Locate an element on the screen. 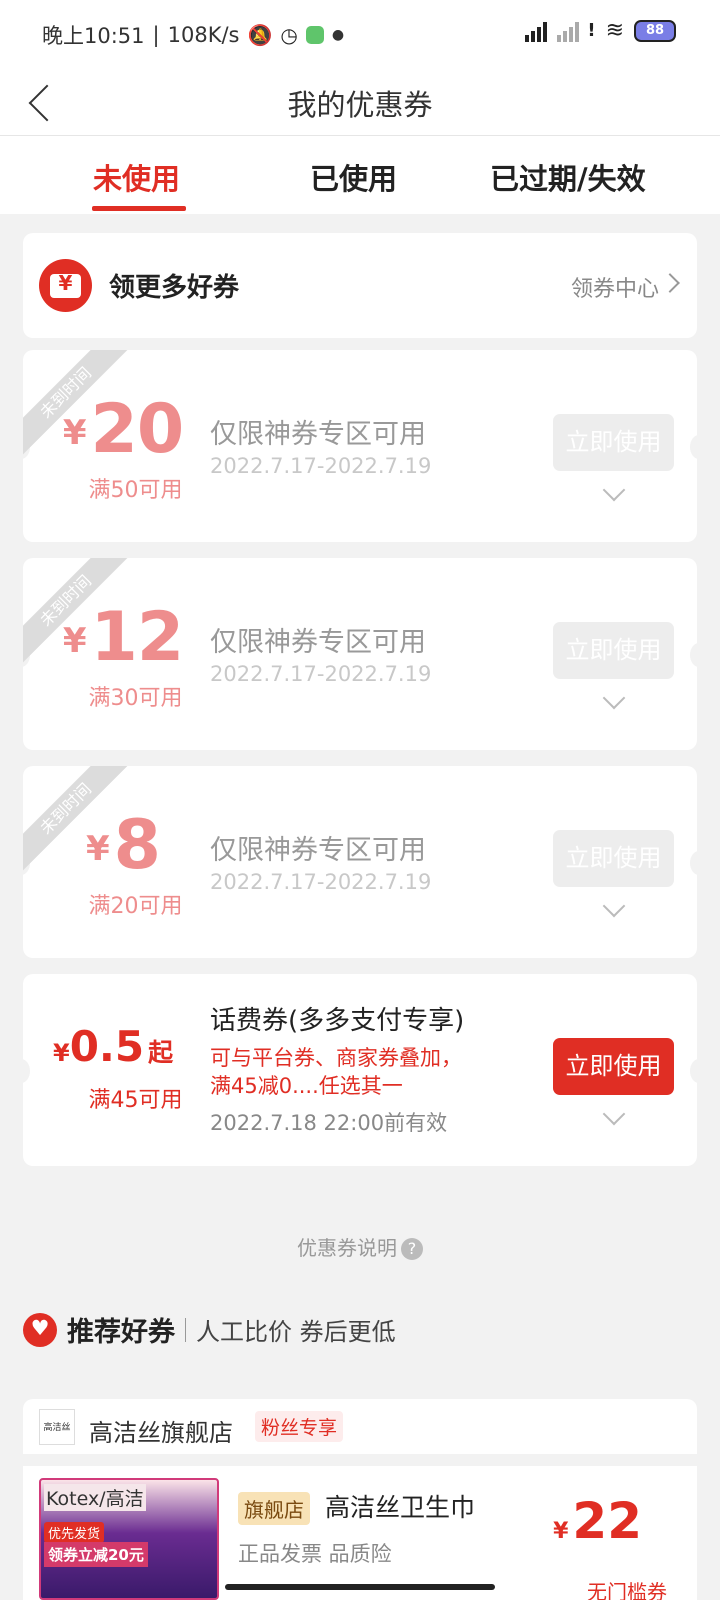 This screenshot has width=720, height=1600. heart-icon is located at coordinates (40, 1329).